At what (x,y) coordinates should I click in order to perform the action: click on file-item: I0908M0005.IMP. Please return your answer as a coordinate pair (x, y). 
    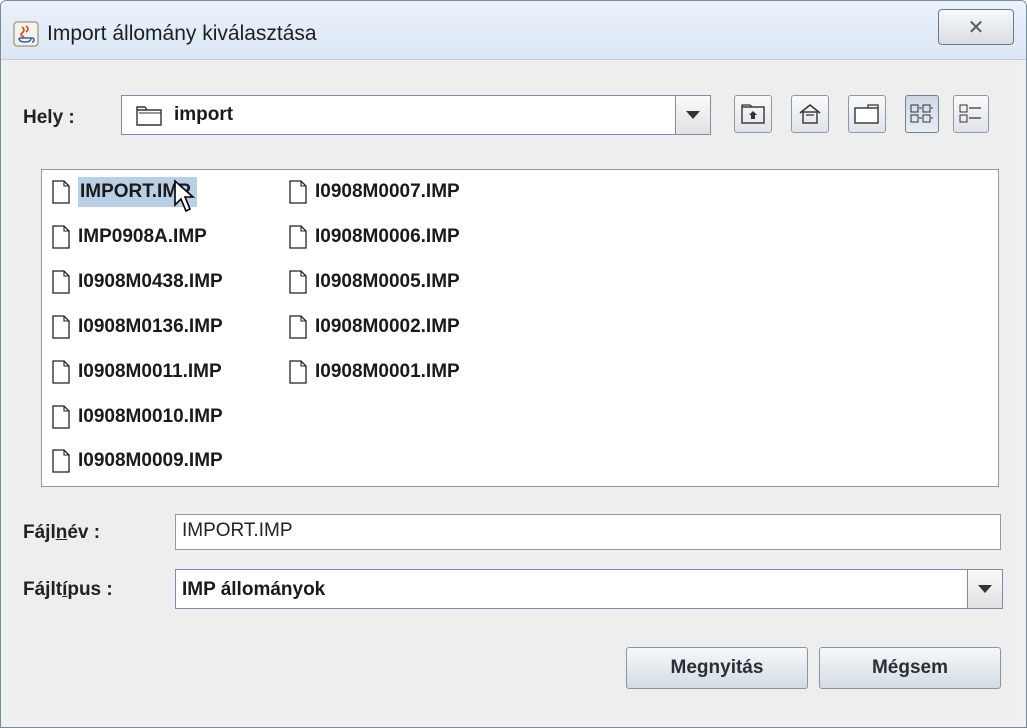
    Looking at the image, I should click on (374, 282).